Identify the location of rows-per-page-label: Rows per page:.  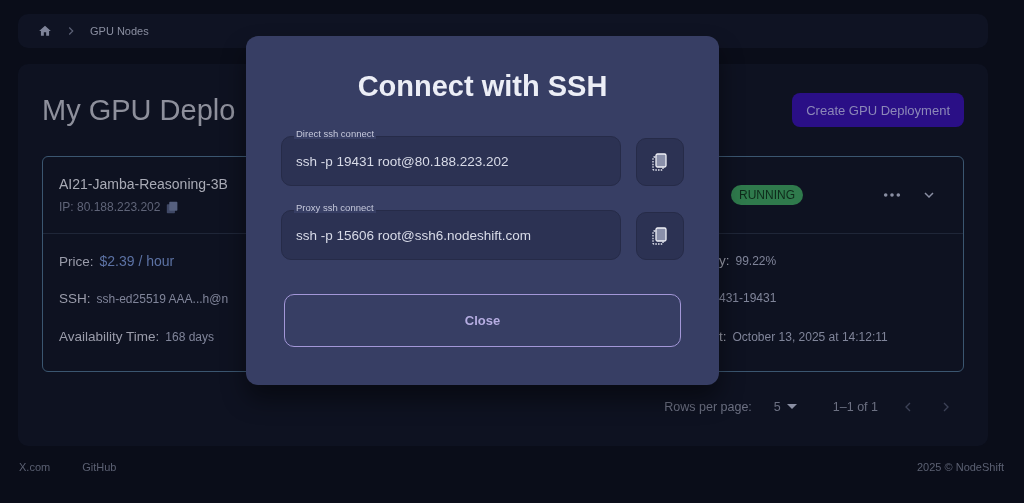
(708, 407).